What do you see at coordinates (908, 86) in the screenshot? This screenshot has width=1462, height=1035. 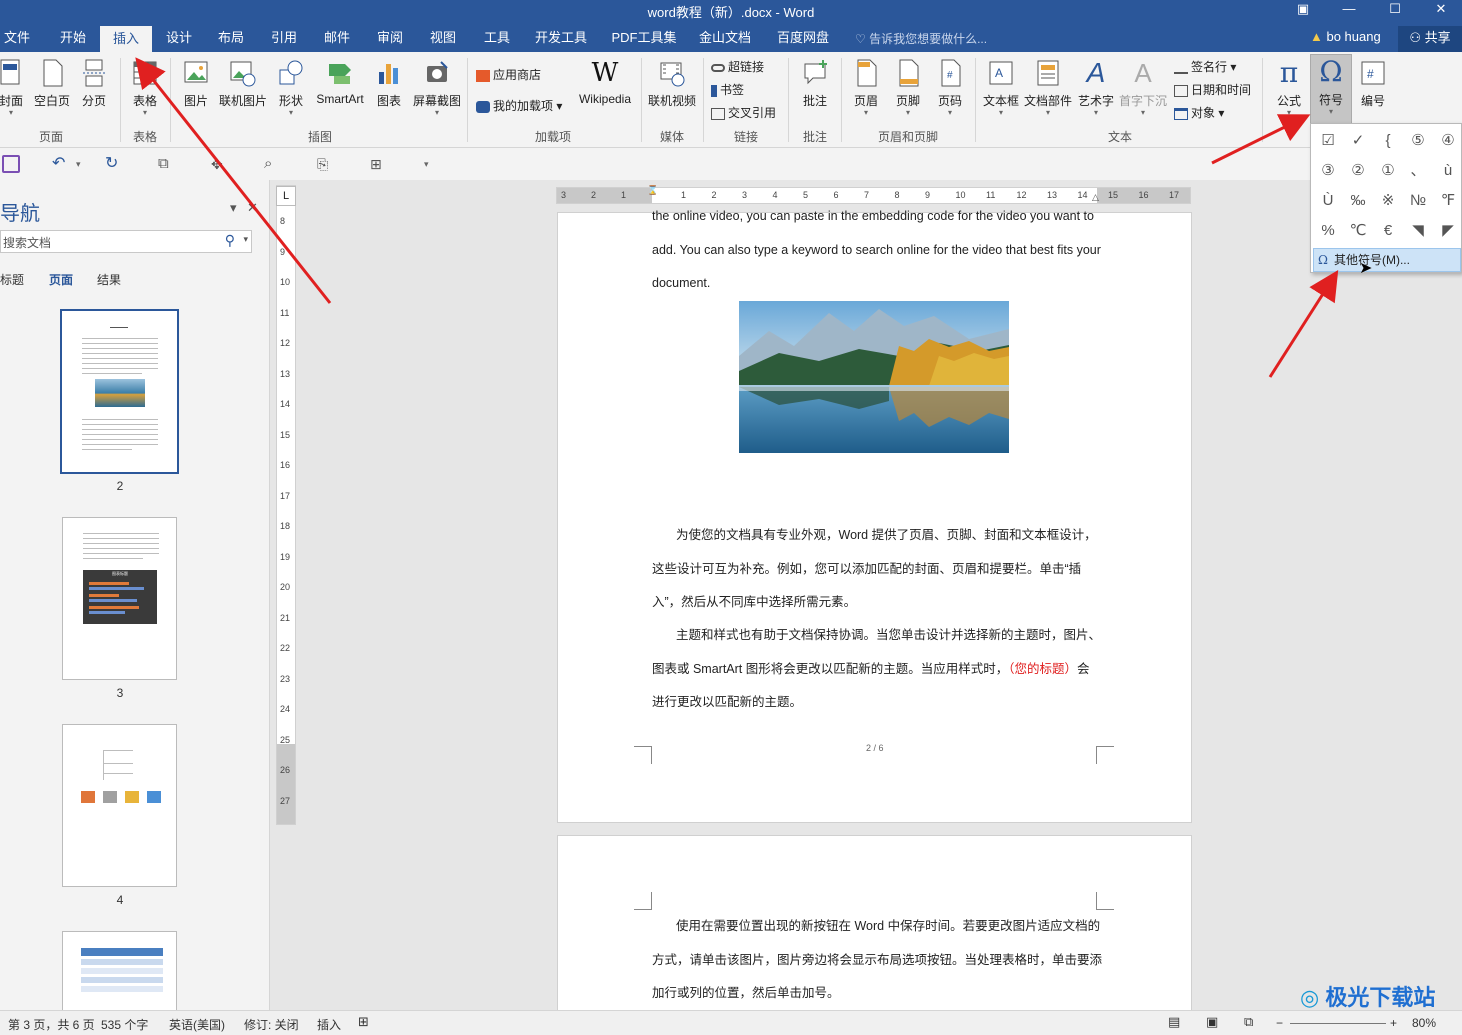 I see `footer-button: 页脚 ▾` at bounding box center [908, 86].